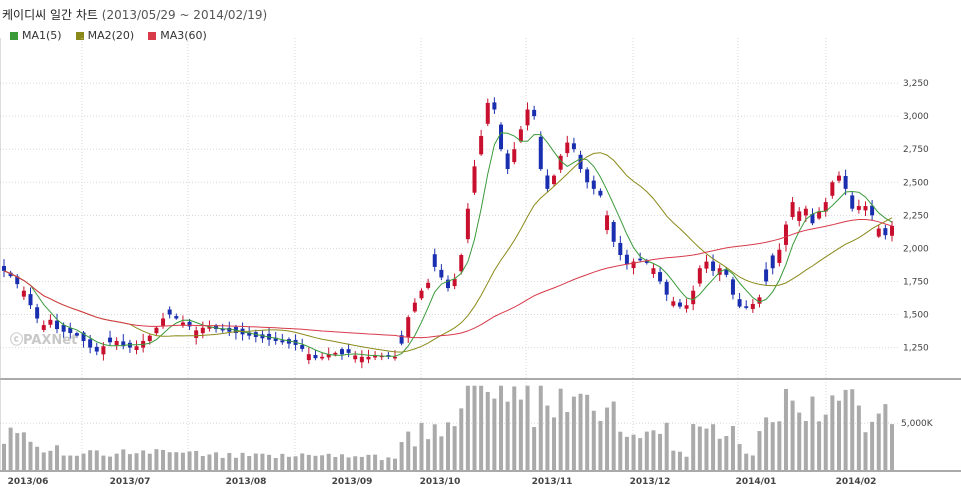 The width and height of the screenshot is (961, 499). What do you see at coordinates (916, 282) in the screenshot?
I see `price-tick-label: 1,750` at bounding box center [916, 282].